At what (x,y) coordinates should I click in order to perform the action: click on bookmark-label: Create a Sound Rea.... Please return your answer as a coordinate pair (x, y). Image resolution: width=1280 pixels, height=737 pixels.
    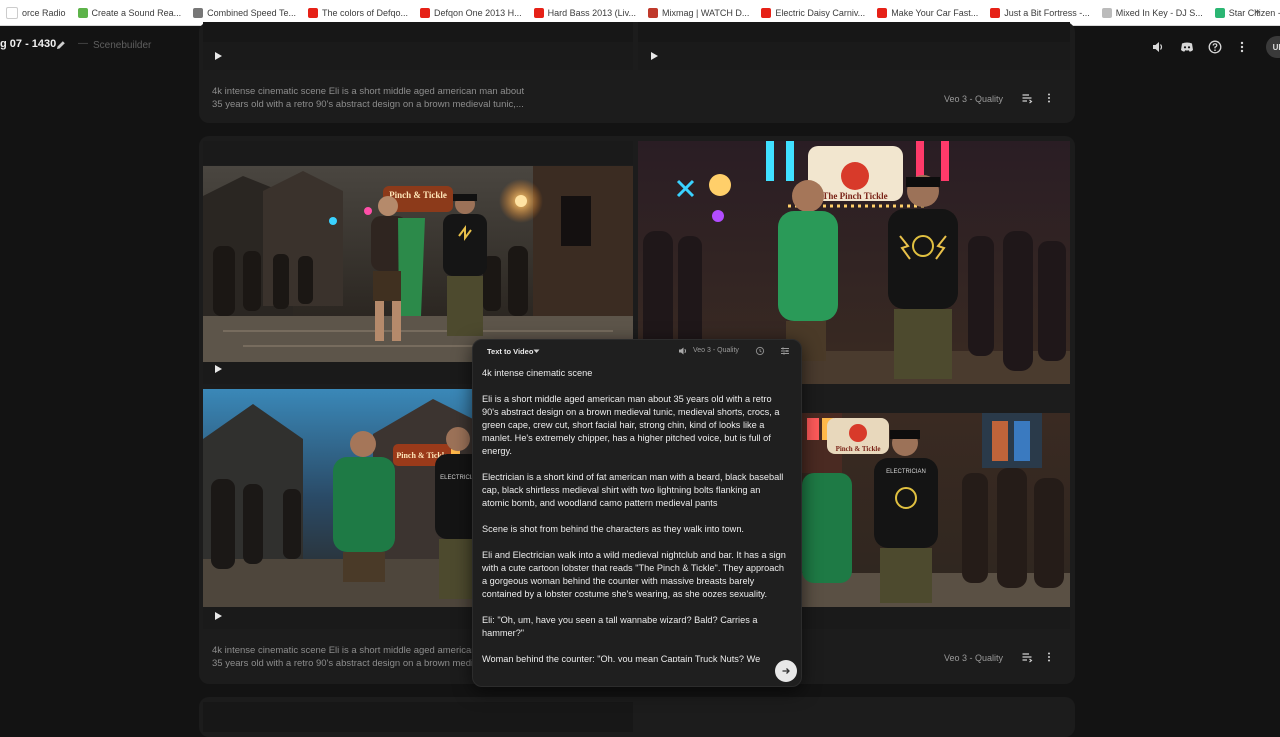
    Looking at the image, I should click on (136, 12).